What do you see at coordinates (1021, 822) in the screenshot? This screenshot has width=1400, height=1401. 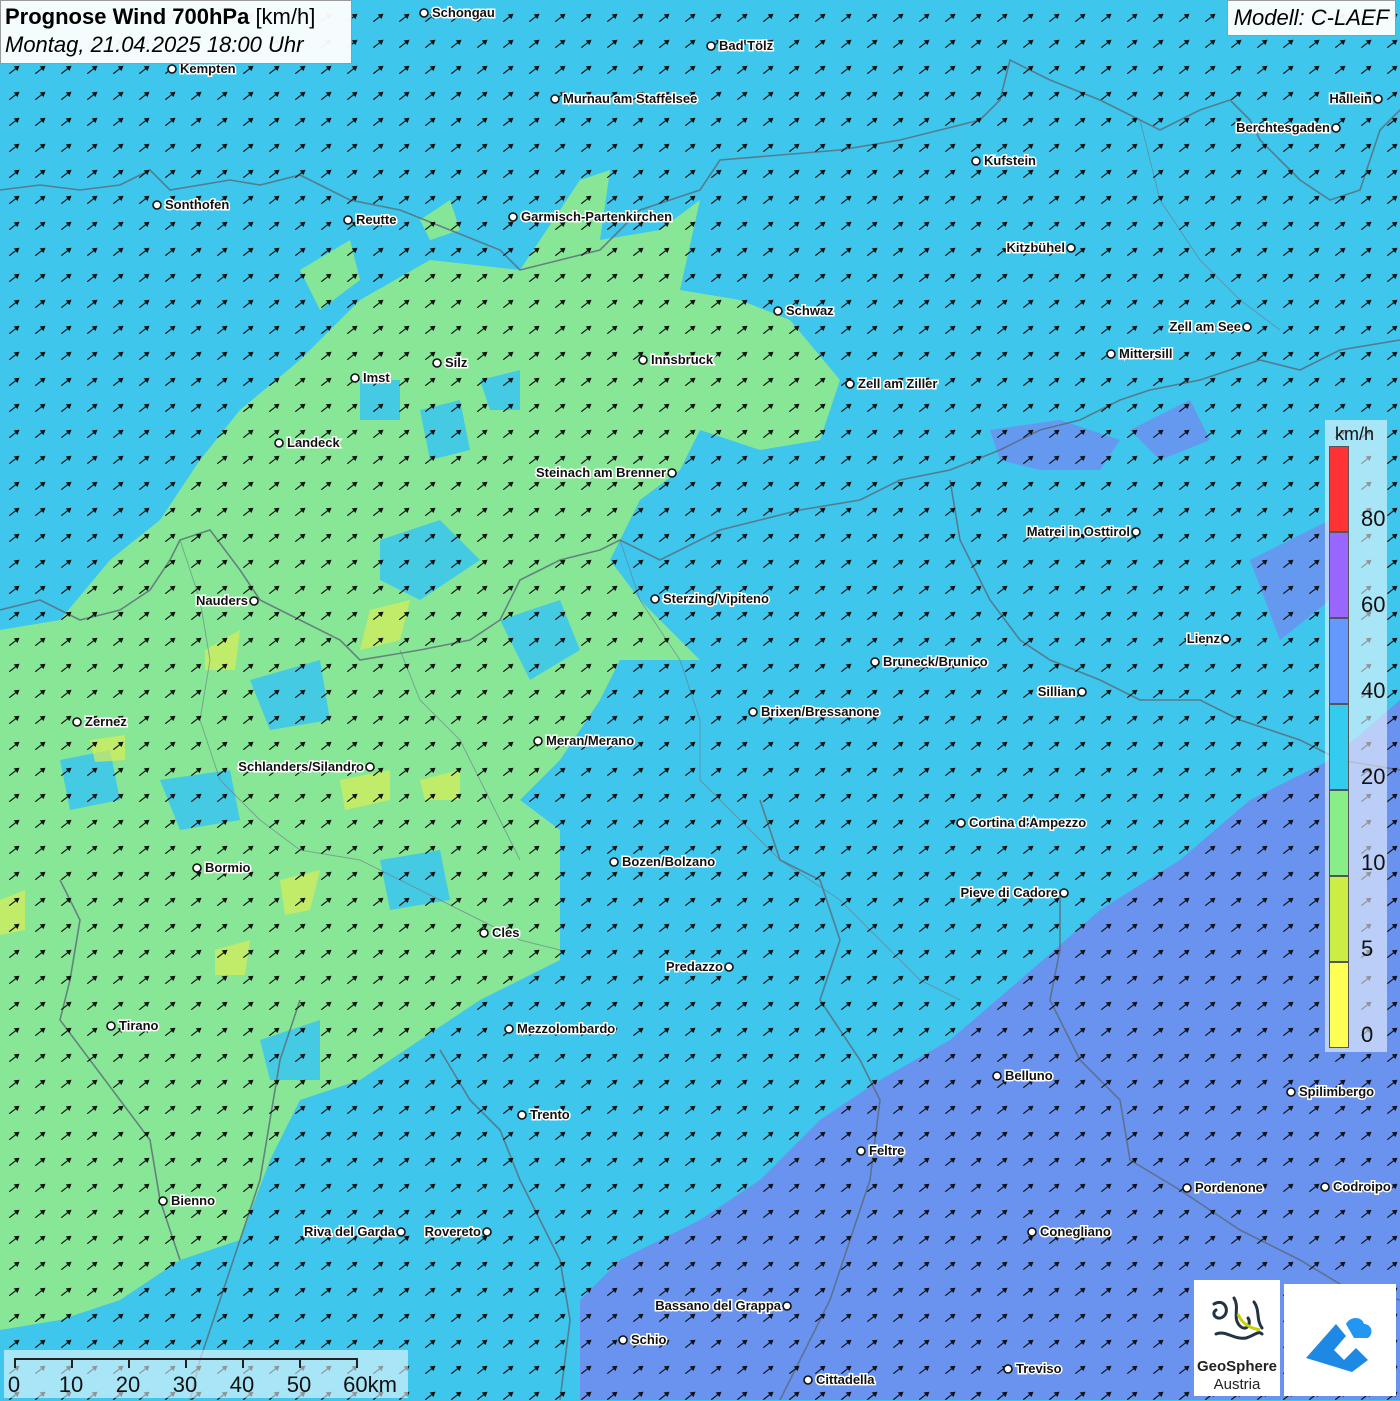 I see `city-marker: Cortina d'Ampezzo` at bounding box center [1021, 822].